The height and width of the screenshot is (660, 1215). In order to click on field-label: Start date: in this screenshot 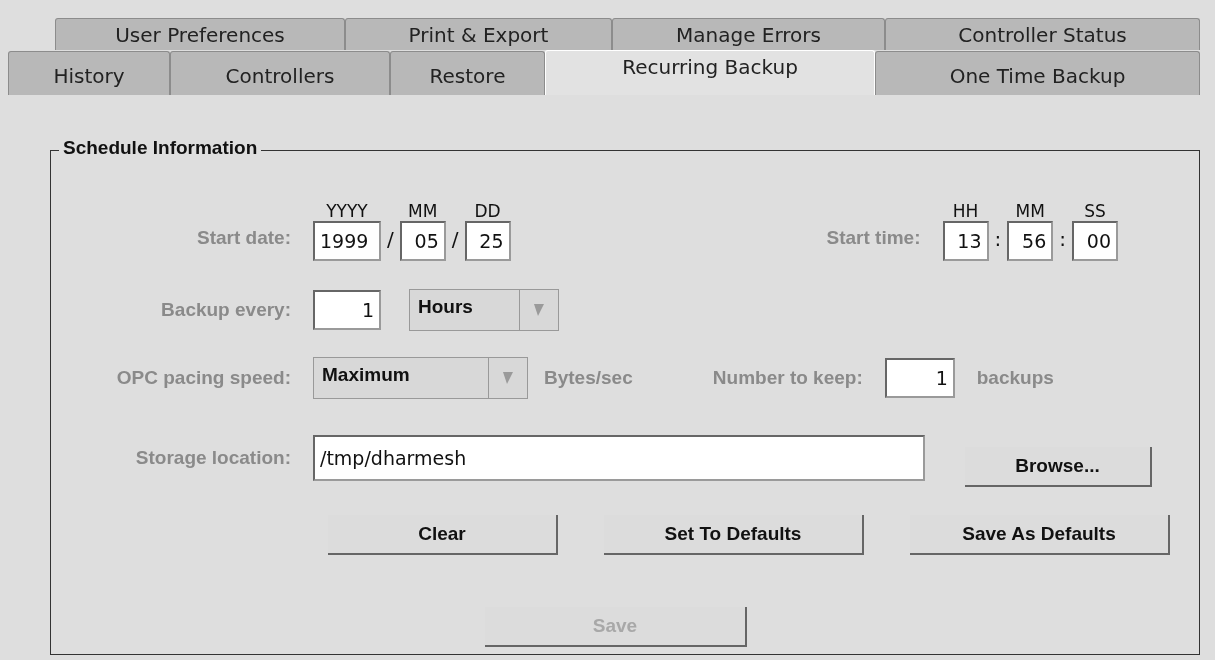, I will do `click(243, 238)`.